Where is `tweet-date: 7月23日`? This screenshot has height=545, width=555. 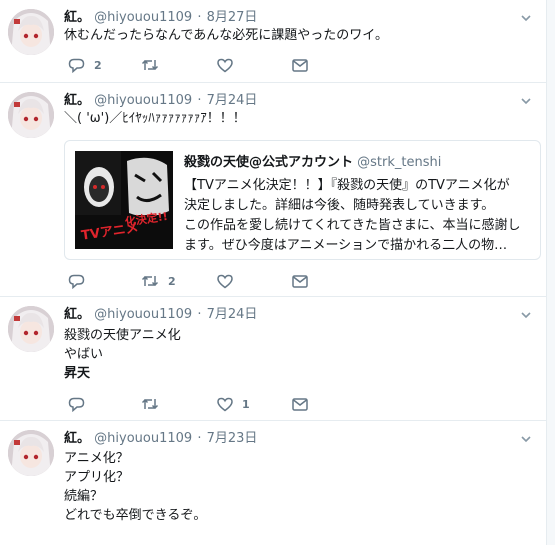 tweet-date: 7月23日 is located at coordinates (232, 438).